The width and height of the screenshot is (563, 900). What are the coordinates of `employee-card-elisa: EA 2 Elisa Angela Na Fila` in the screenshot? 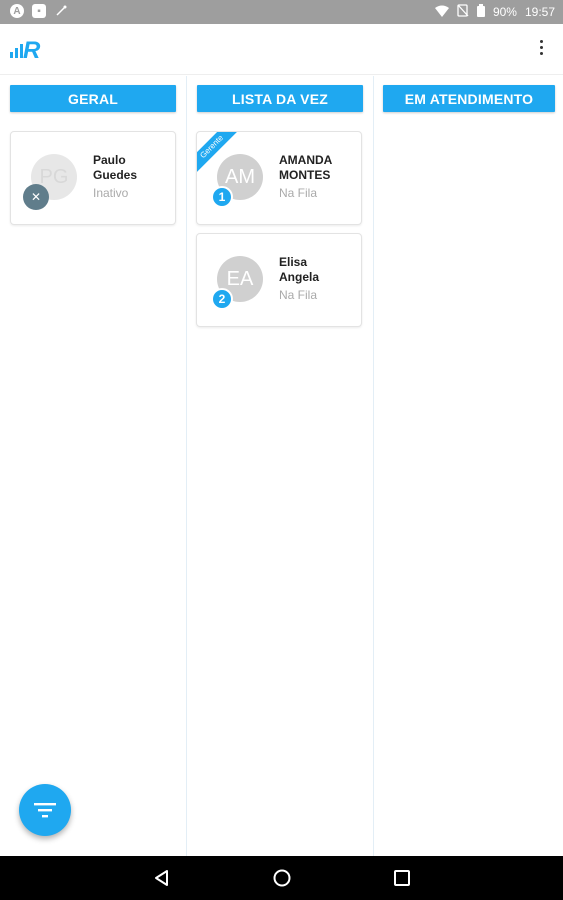 It's located at (279, 280).